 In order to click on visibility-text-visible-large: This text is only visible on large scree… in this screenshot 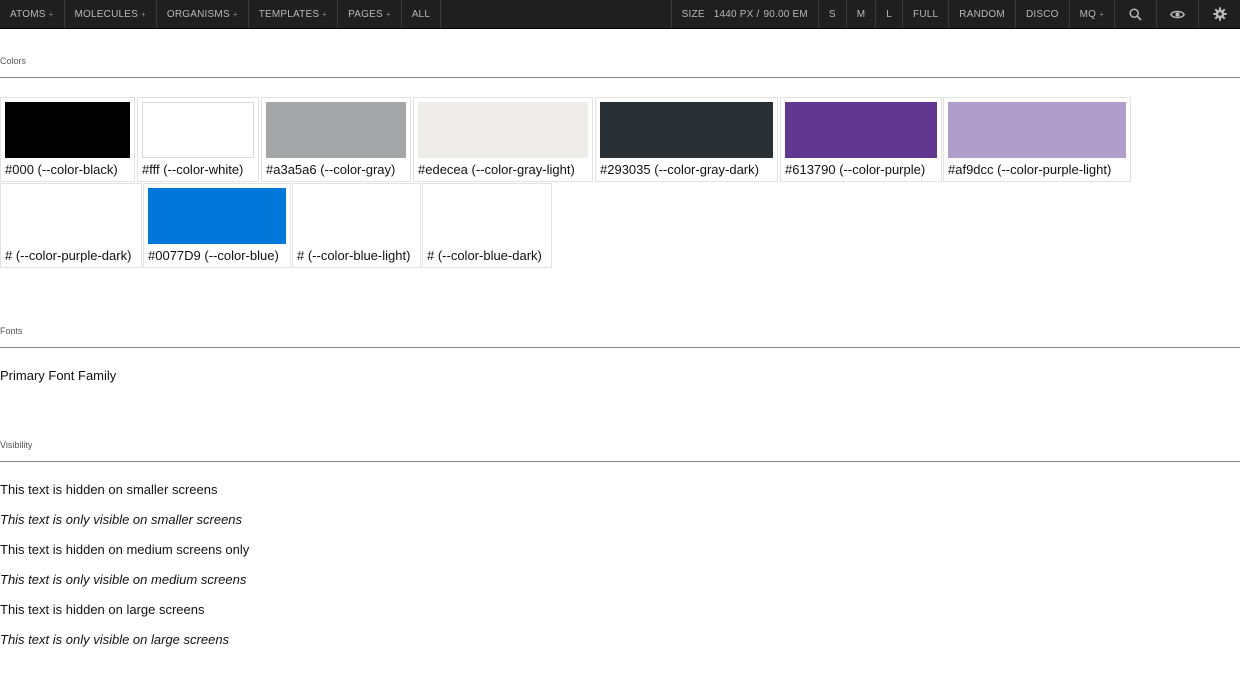, I will do `click(115, 639)`.